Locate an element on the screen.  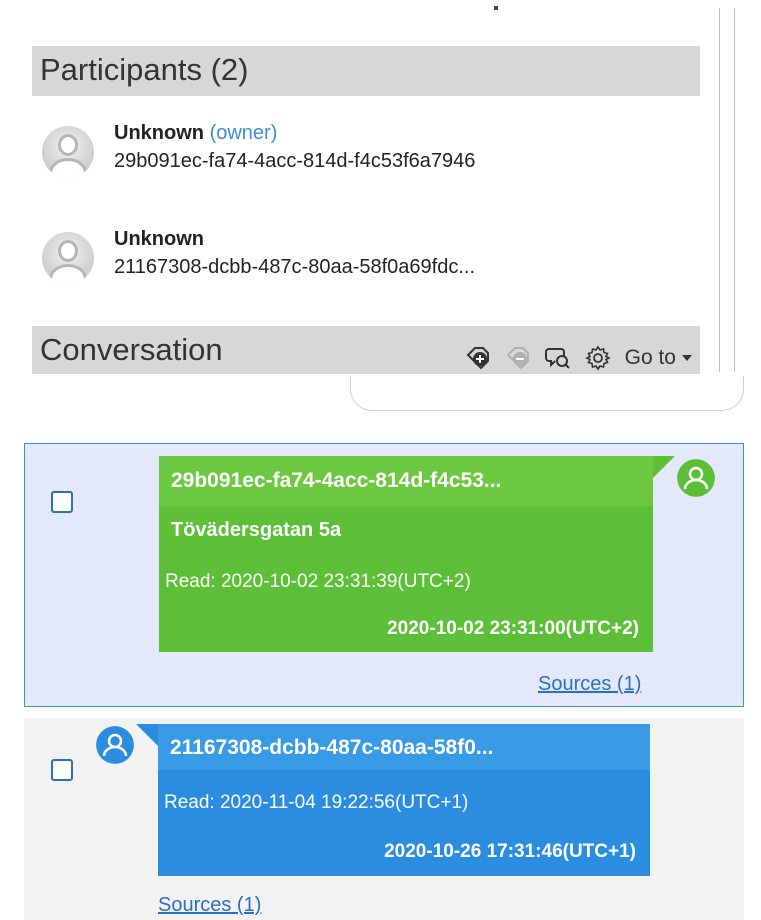
participant-name: Unknown (owner) is located at coordinates (195, 133).